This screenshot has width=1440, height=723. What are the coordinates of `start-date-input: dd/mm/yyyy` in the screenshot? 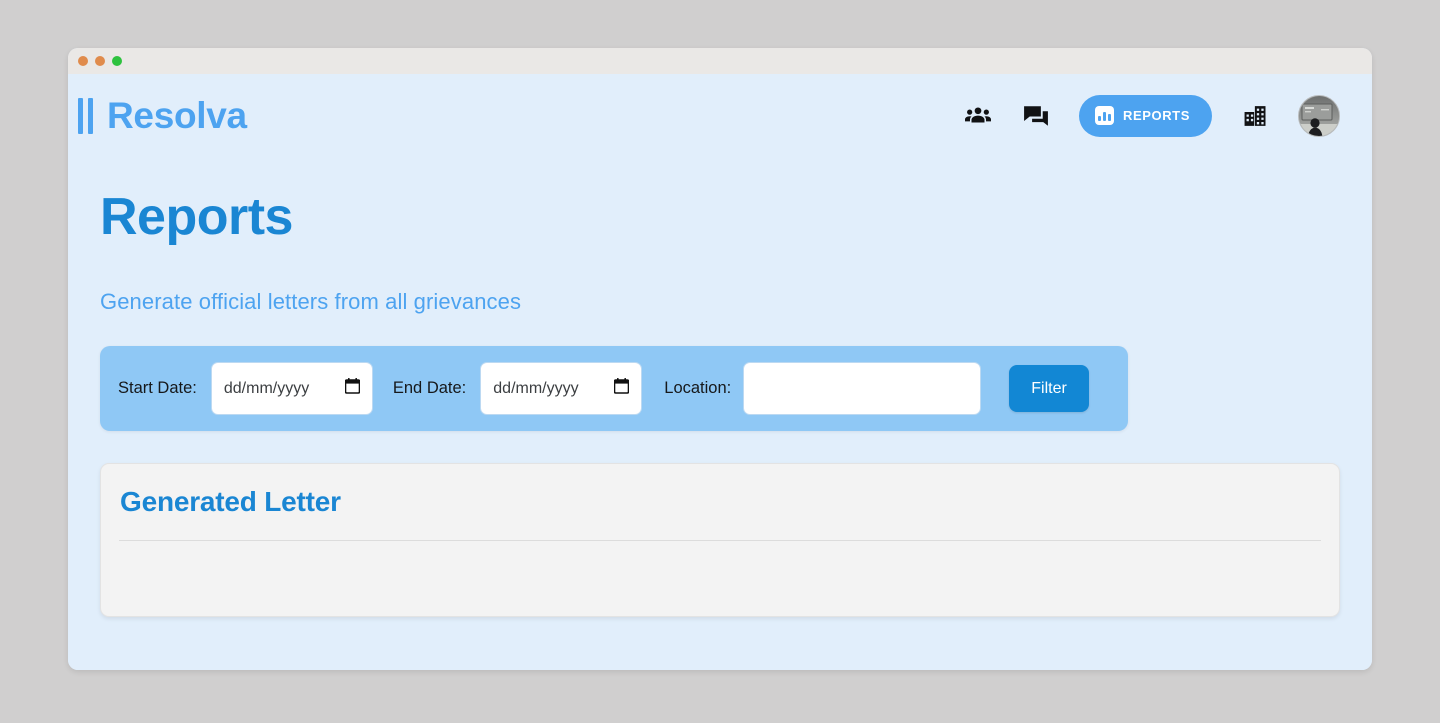 It's located at (291, 388).